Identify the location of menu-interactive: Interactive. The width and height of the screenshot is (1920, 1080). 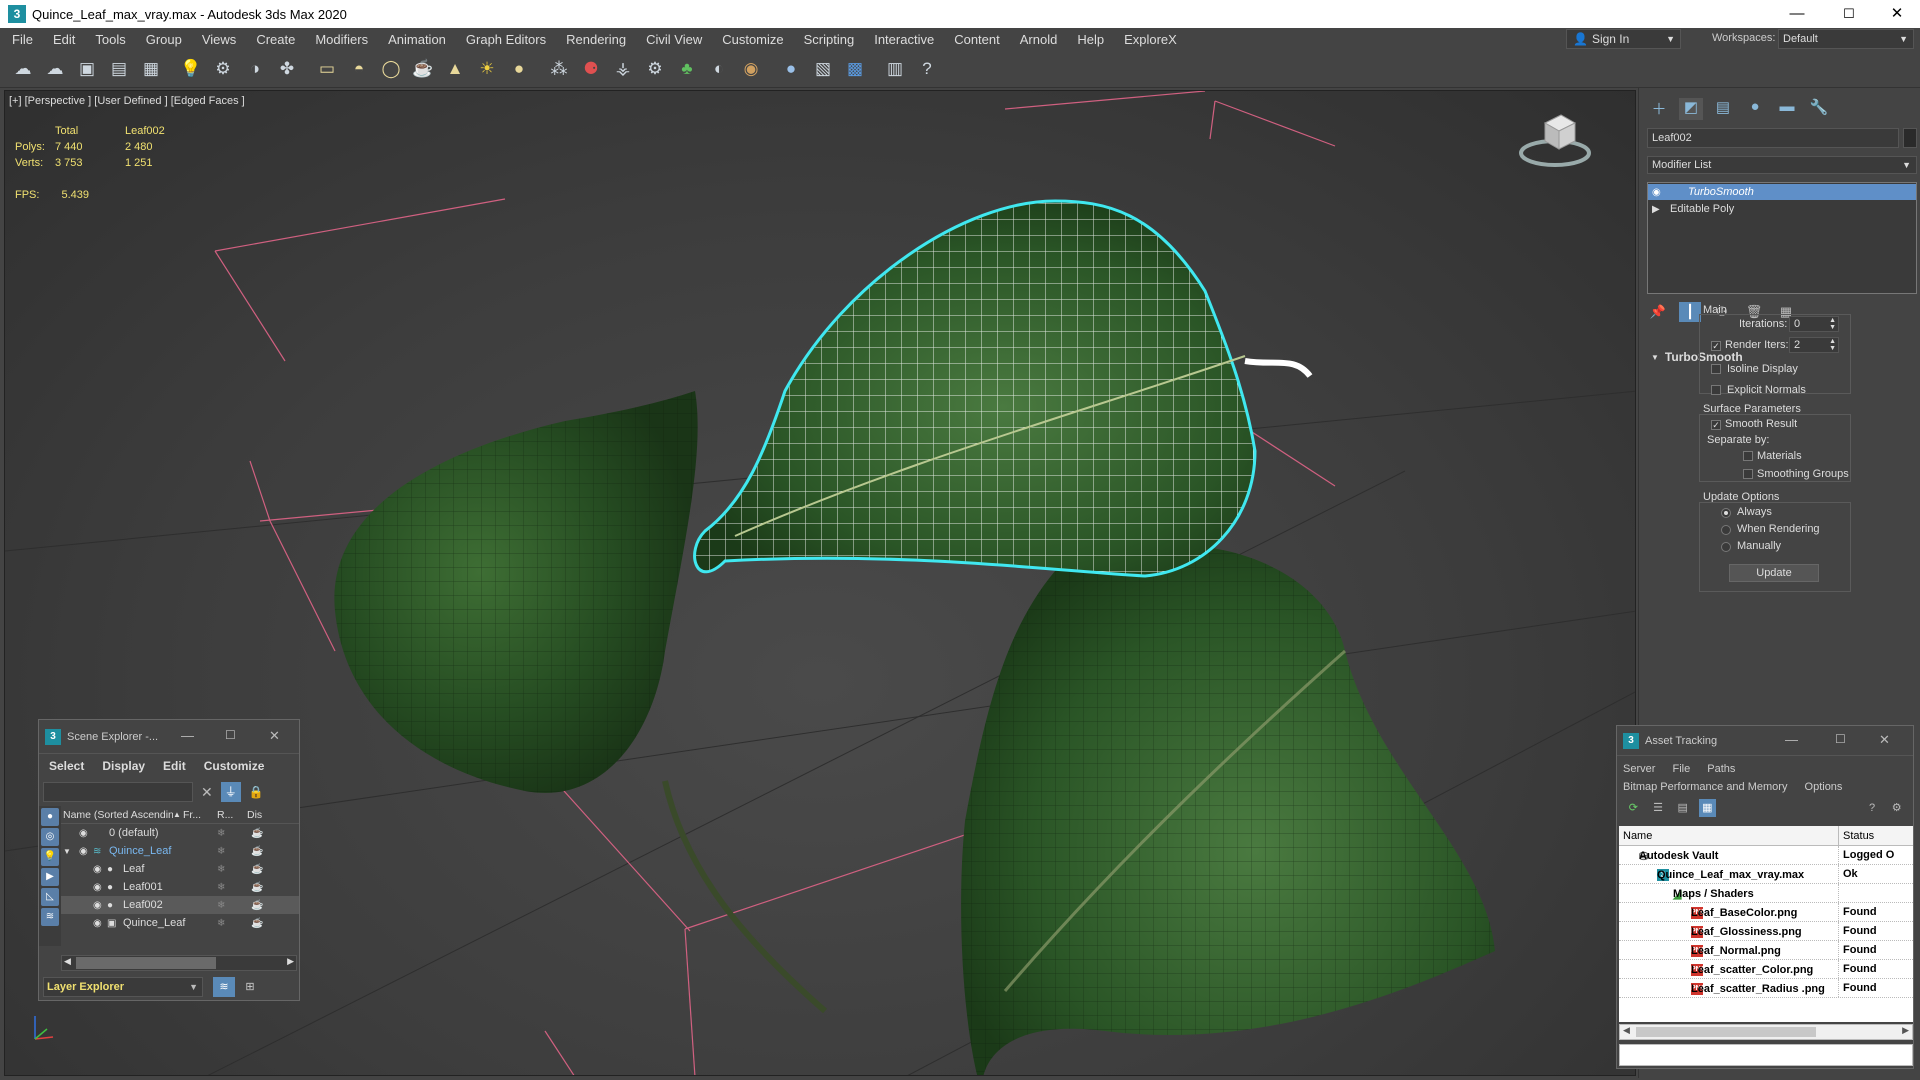
(904, 39).